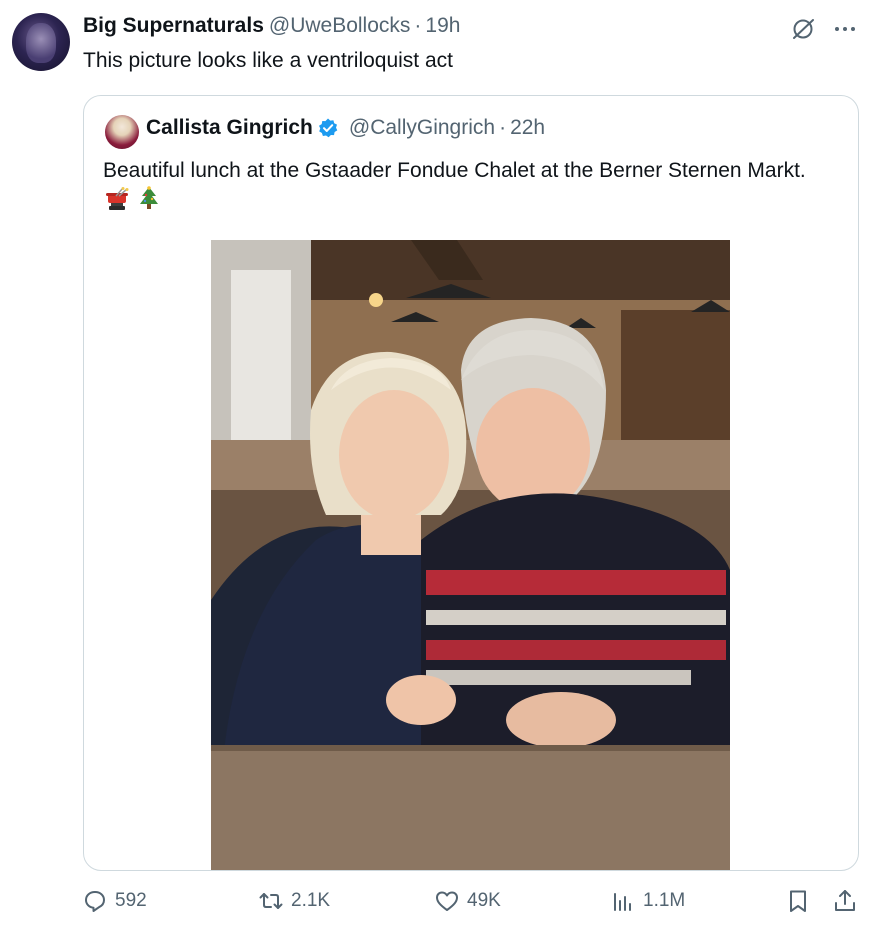 The width and height of the screenshot is (874, 928). I want to click on more-icon, so click(845, 29).